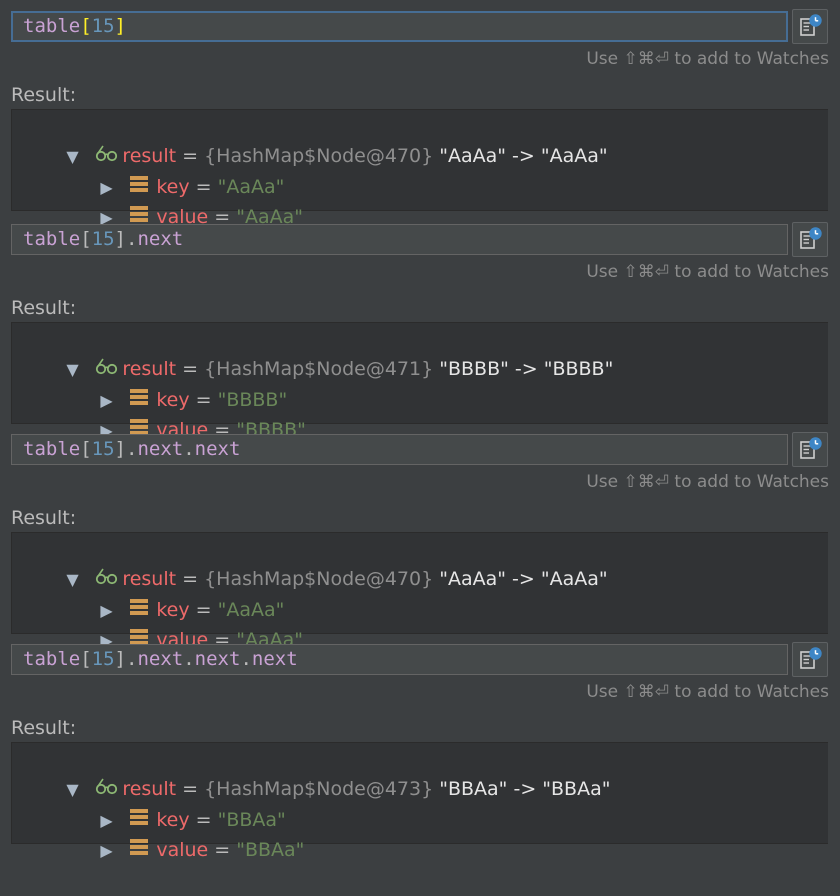 The height and width of the screenshot is (896, 840). Describe the element at coordinates (270, 850) in the screenshot. I see `field-value: "BBAa"` at that location.